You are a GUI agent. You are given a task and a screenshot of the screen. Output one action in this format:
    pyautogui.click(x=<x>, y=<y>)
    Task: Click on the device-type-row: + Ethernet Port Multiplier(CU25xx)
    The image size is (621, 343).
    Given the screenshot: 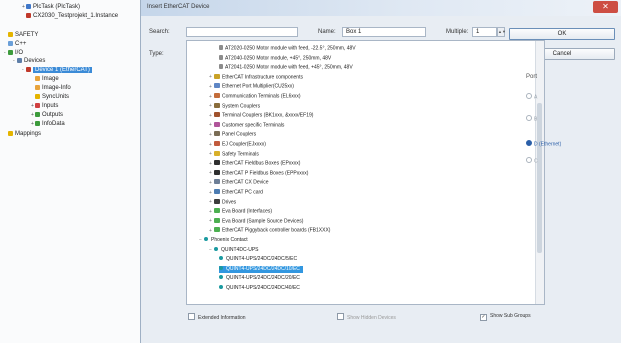 What is the action you would take?
    pyautogui.click(x=251, y=86)
    